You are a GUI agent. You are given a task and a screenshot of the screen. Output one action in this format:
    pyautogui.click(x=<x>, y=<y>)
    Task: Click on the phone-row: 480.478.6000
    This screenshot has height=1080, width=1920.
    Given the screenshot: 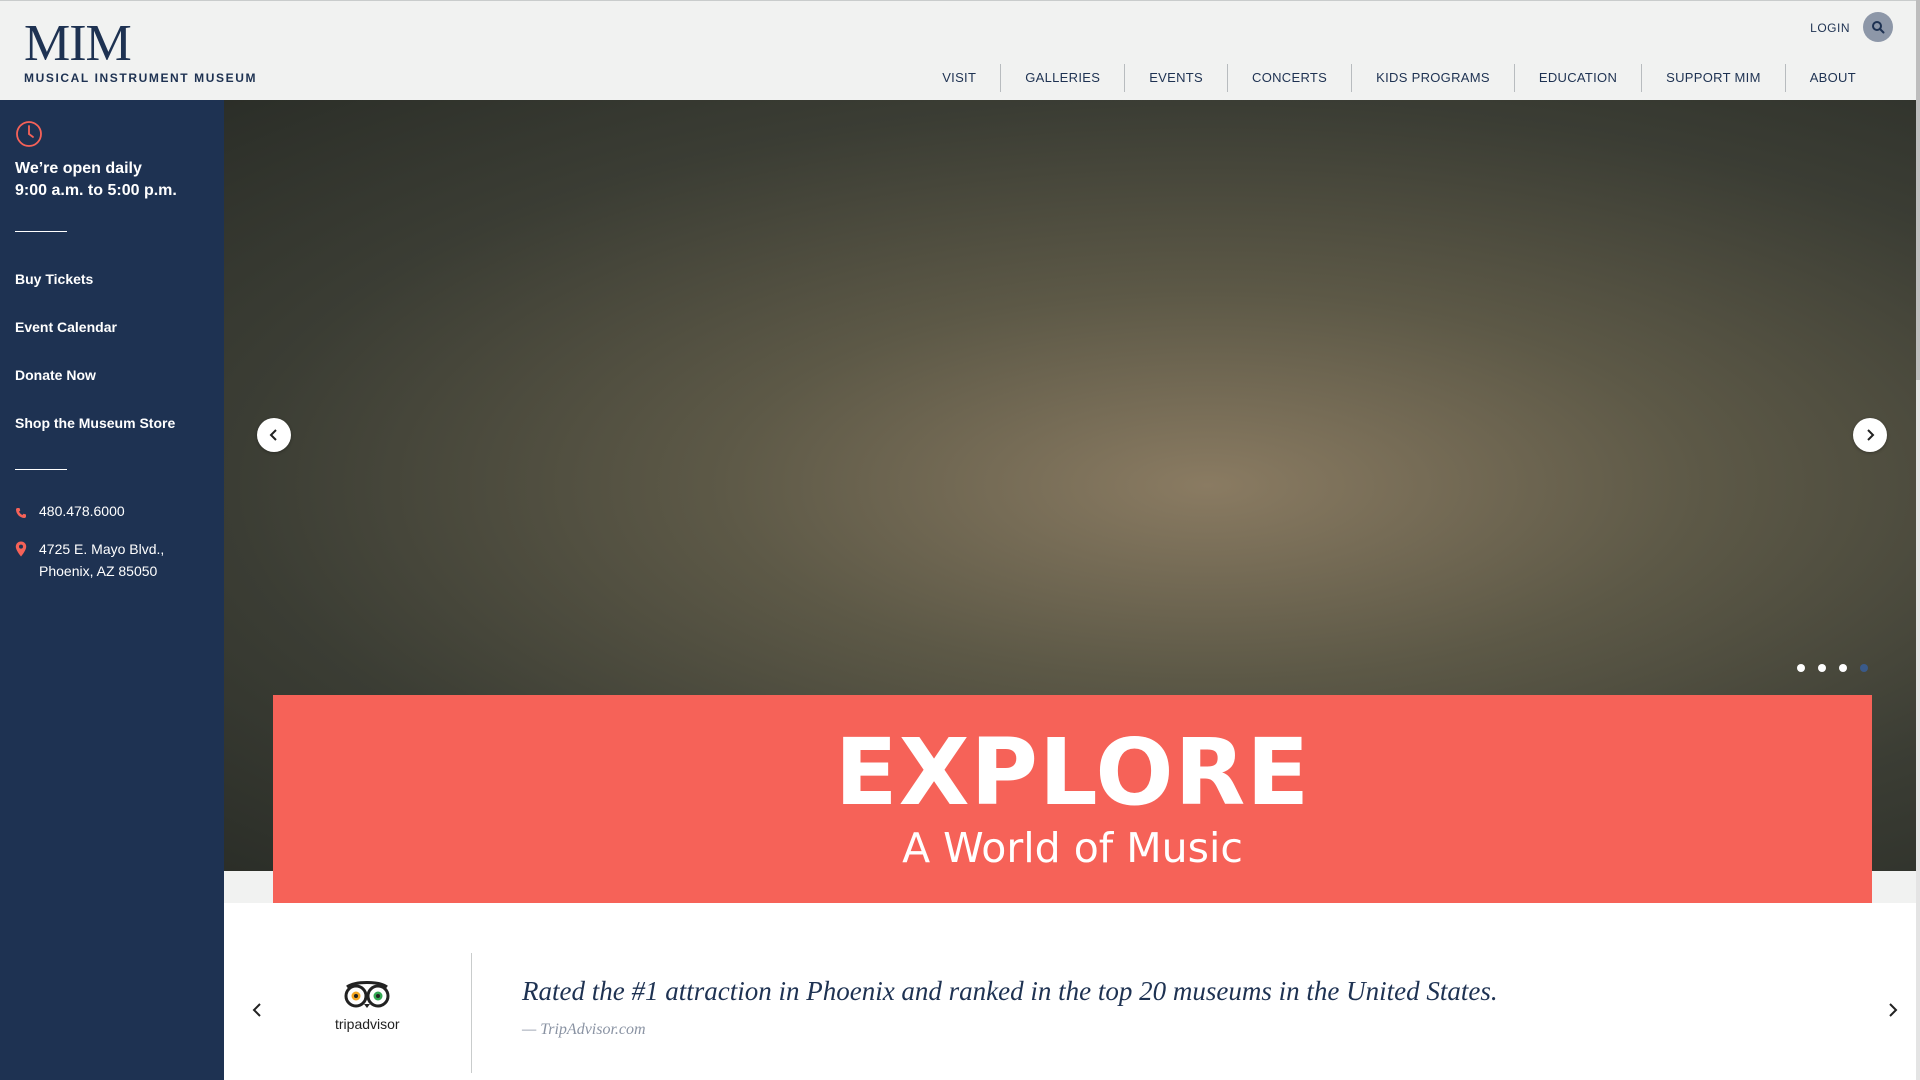 What is the action you would take?
    pyautogui.click(x=70, y=512)
    